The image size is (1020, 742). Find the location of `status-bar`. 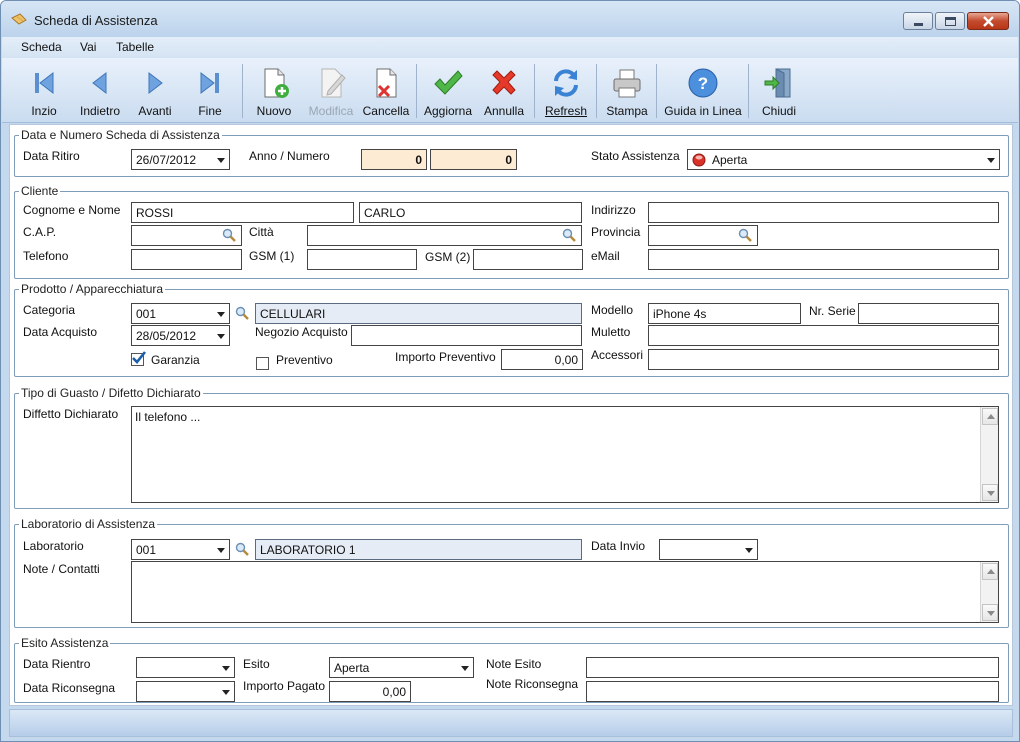

status-bar is located at coordinates (511, 723).